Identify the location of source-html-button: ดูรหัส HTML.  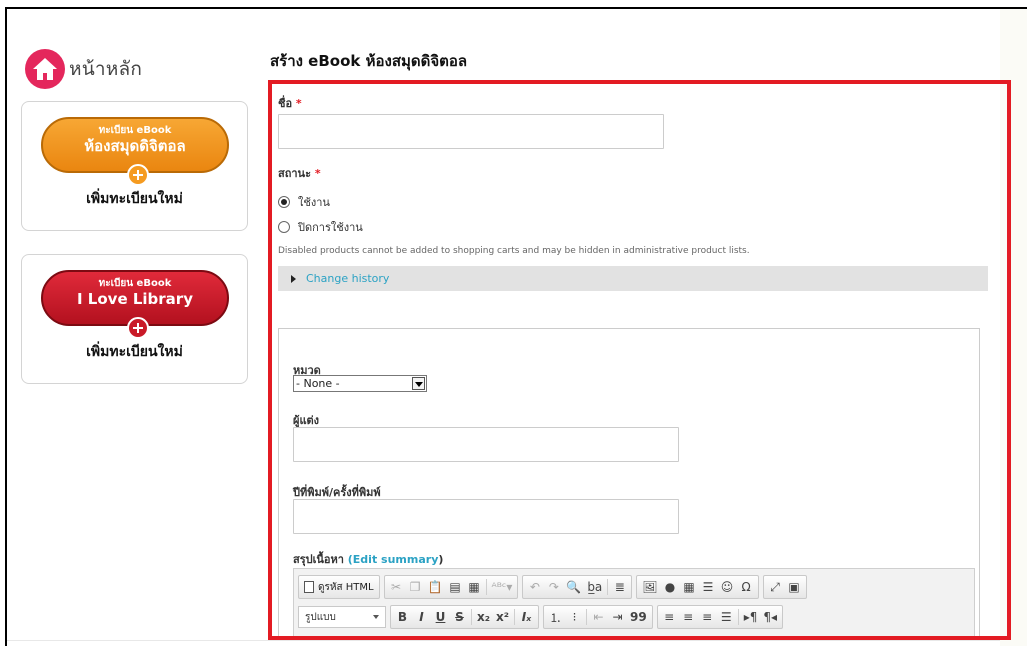
(339, 587).